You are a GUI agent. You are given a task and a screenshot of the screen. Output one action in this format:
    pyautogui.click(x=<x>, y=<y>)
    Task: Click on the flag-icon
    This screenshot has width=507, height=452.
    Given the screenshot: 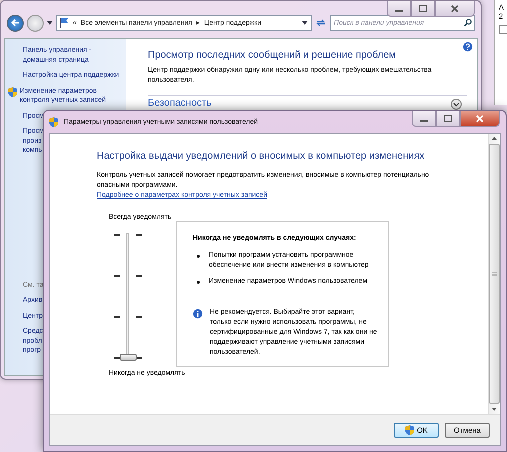 What is the action you would take?
    pyautogui.click(x=64, y=23)
    